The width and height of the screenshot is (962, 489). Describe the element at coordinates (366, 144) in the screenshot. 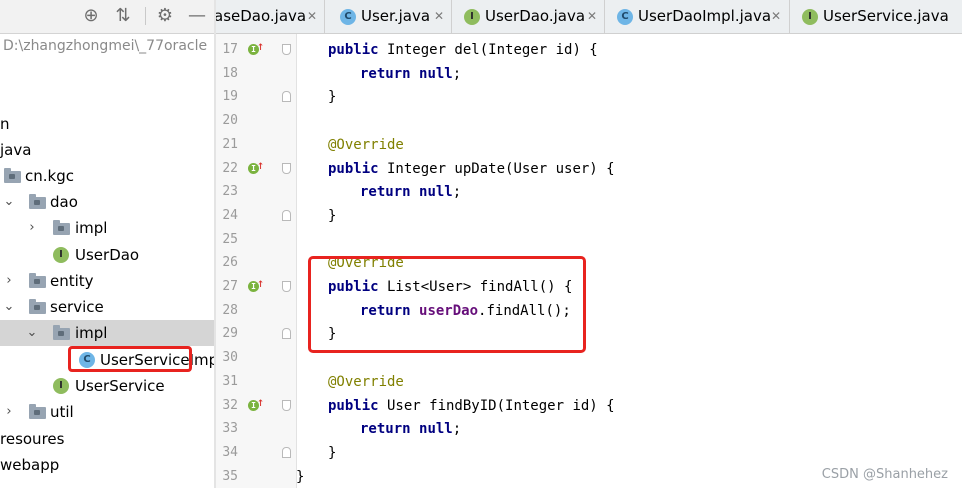

I see `code-text: @Override` at that location.